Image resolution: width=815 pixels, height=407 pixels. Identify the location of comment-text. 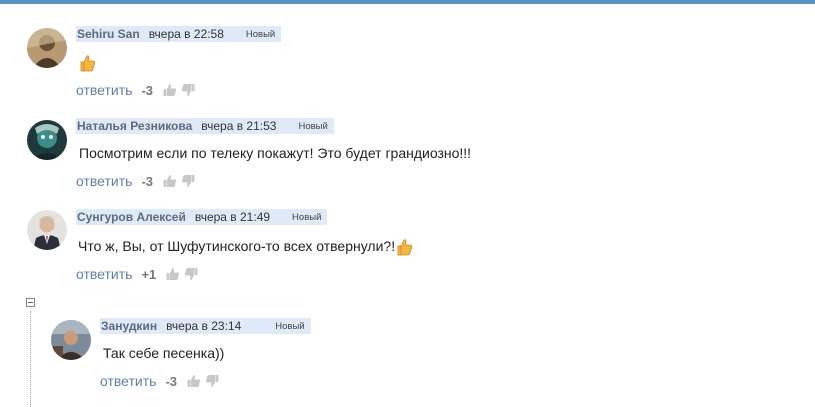
(88, 62).